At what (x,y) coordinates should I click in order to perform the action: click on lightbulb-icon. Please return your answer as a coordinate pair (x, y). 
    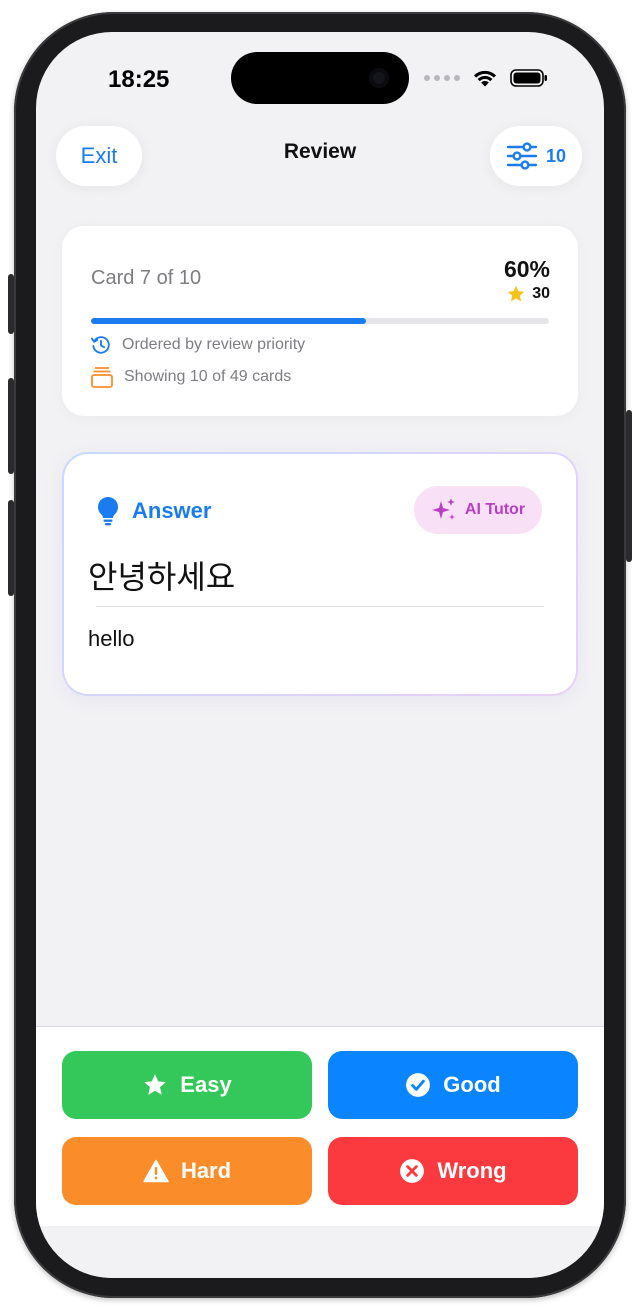
    Looking at the image, I should click on (108, 511).